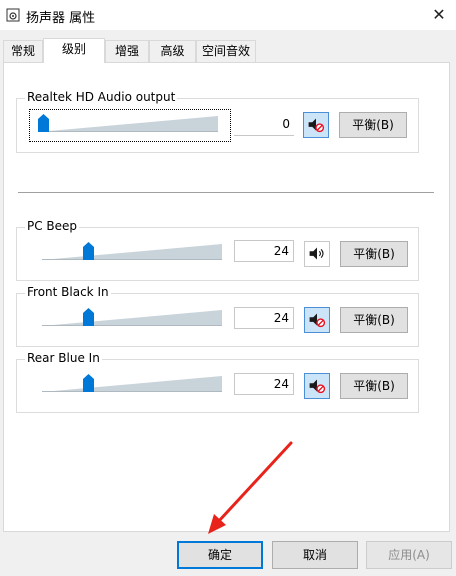 This screenshot has height=576, width=456. What do you see at coordinates (226, 192) in the screenshot?
I see `separator-line` at bounding box center [226, 192].